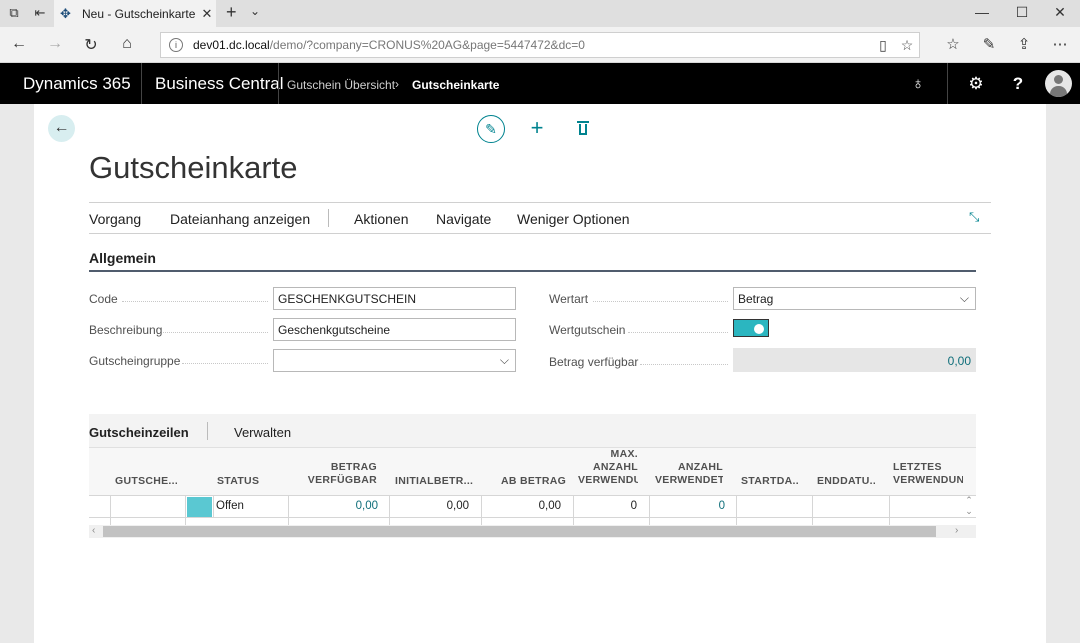 Image resolution: width=1080 pixels, height=643 pixels. Describe the element at coordinates (1018, 84) in the screenshot. I see `help-icon: ?` at that location.